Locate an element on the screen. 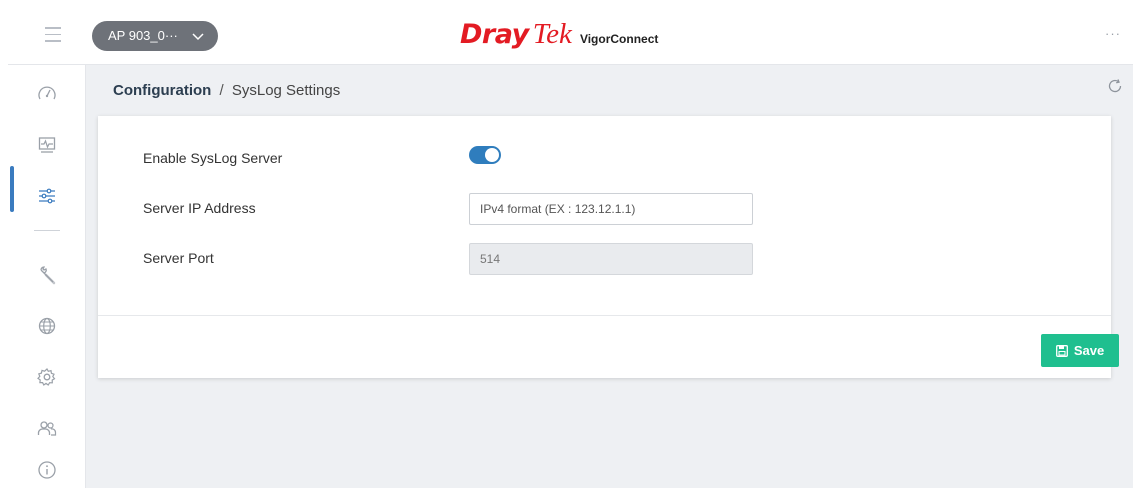 This screenshot has height=488, width=1133. sidebar-item-settings is located at coordinates (46, 377).